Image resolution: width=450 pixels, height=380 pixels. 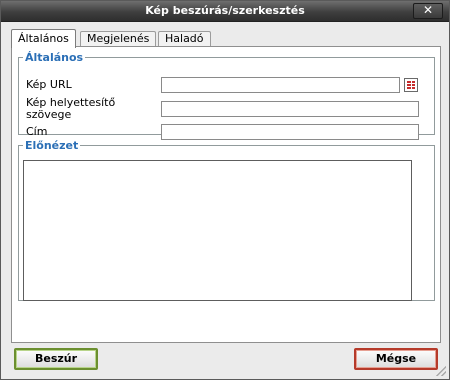 I want to click on browse-icon, so click(x=411, y=85).